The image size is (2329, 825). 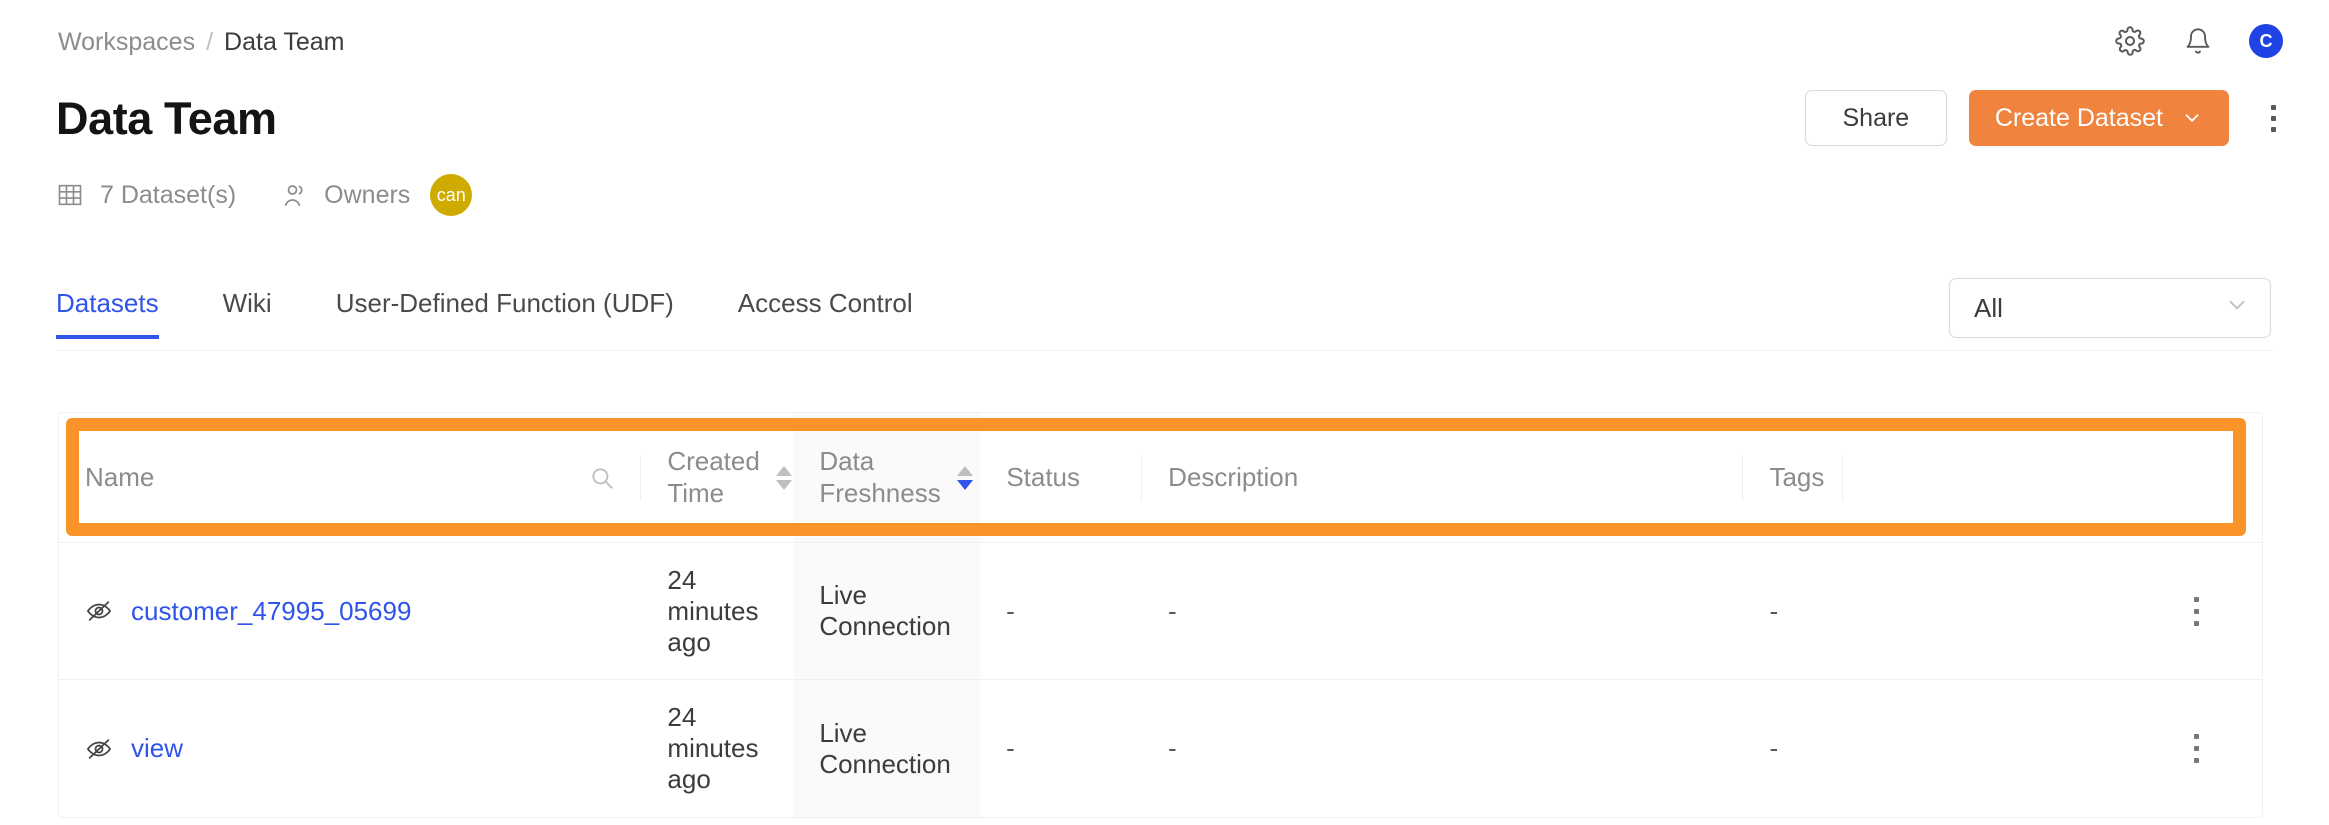 I want to click on tab-wiki: Wiki, so click(x=247, y=313).